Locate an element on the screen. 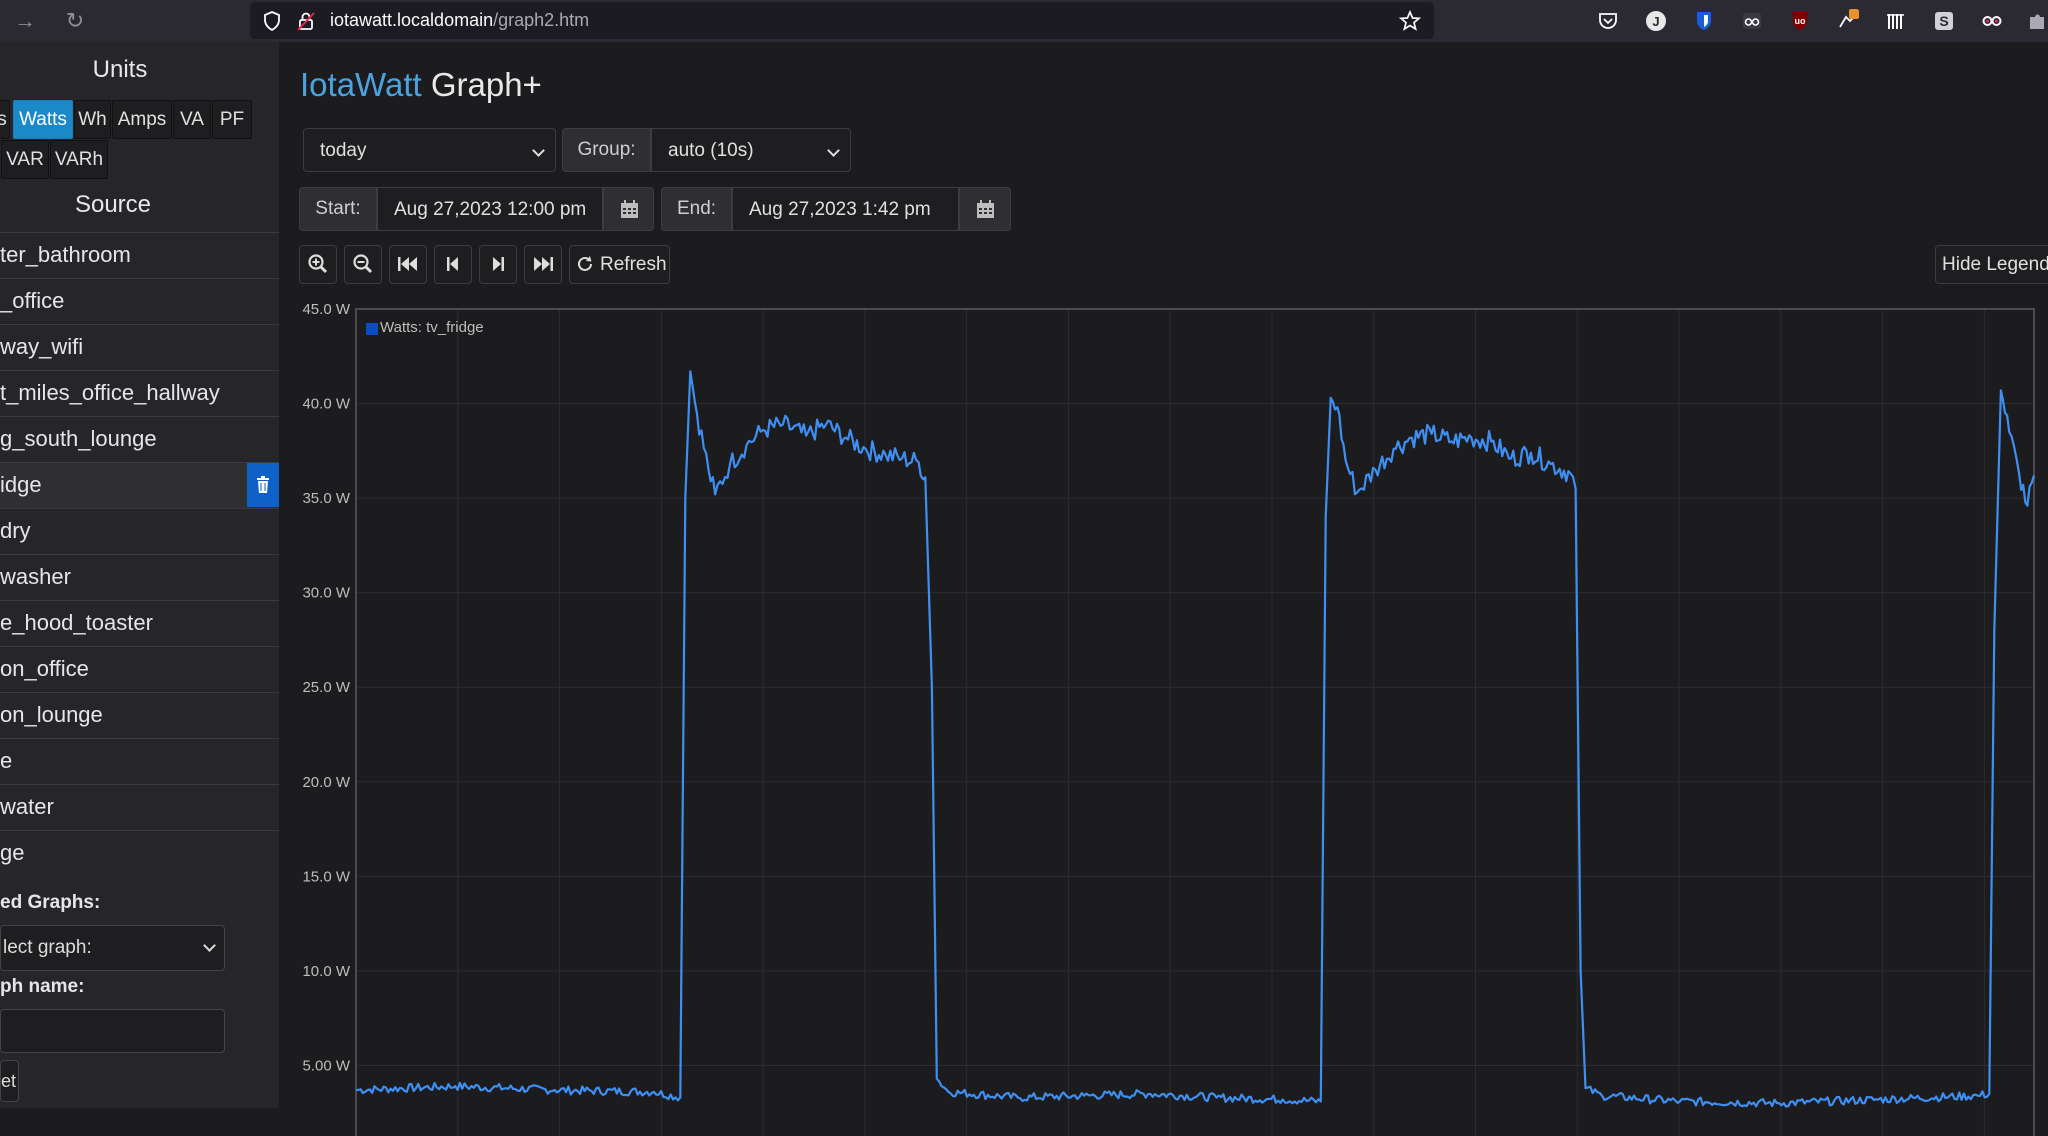 The width and height of the screenshot is (2048, 1136). y-tick-label: 15.0 W is located at coordinates (326, 876).